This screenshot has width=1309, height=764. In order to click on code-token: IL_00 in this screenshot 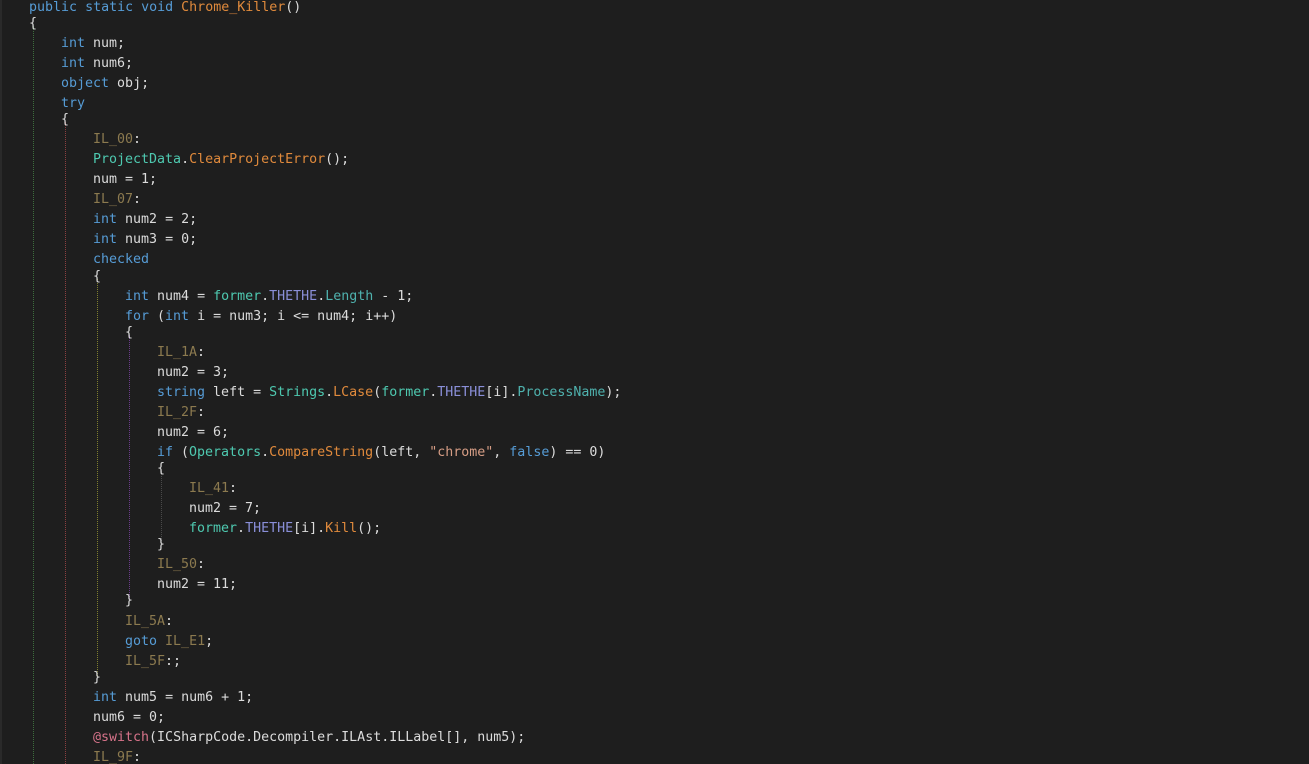, I will do `click(113, 139)`.